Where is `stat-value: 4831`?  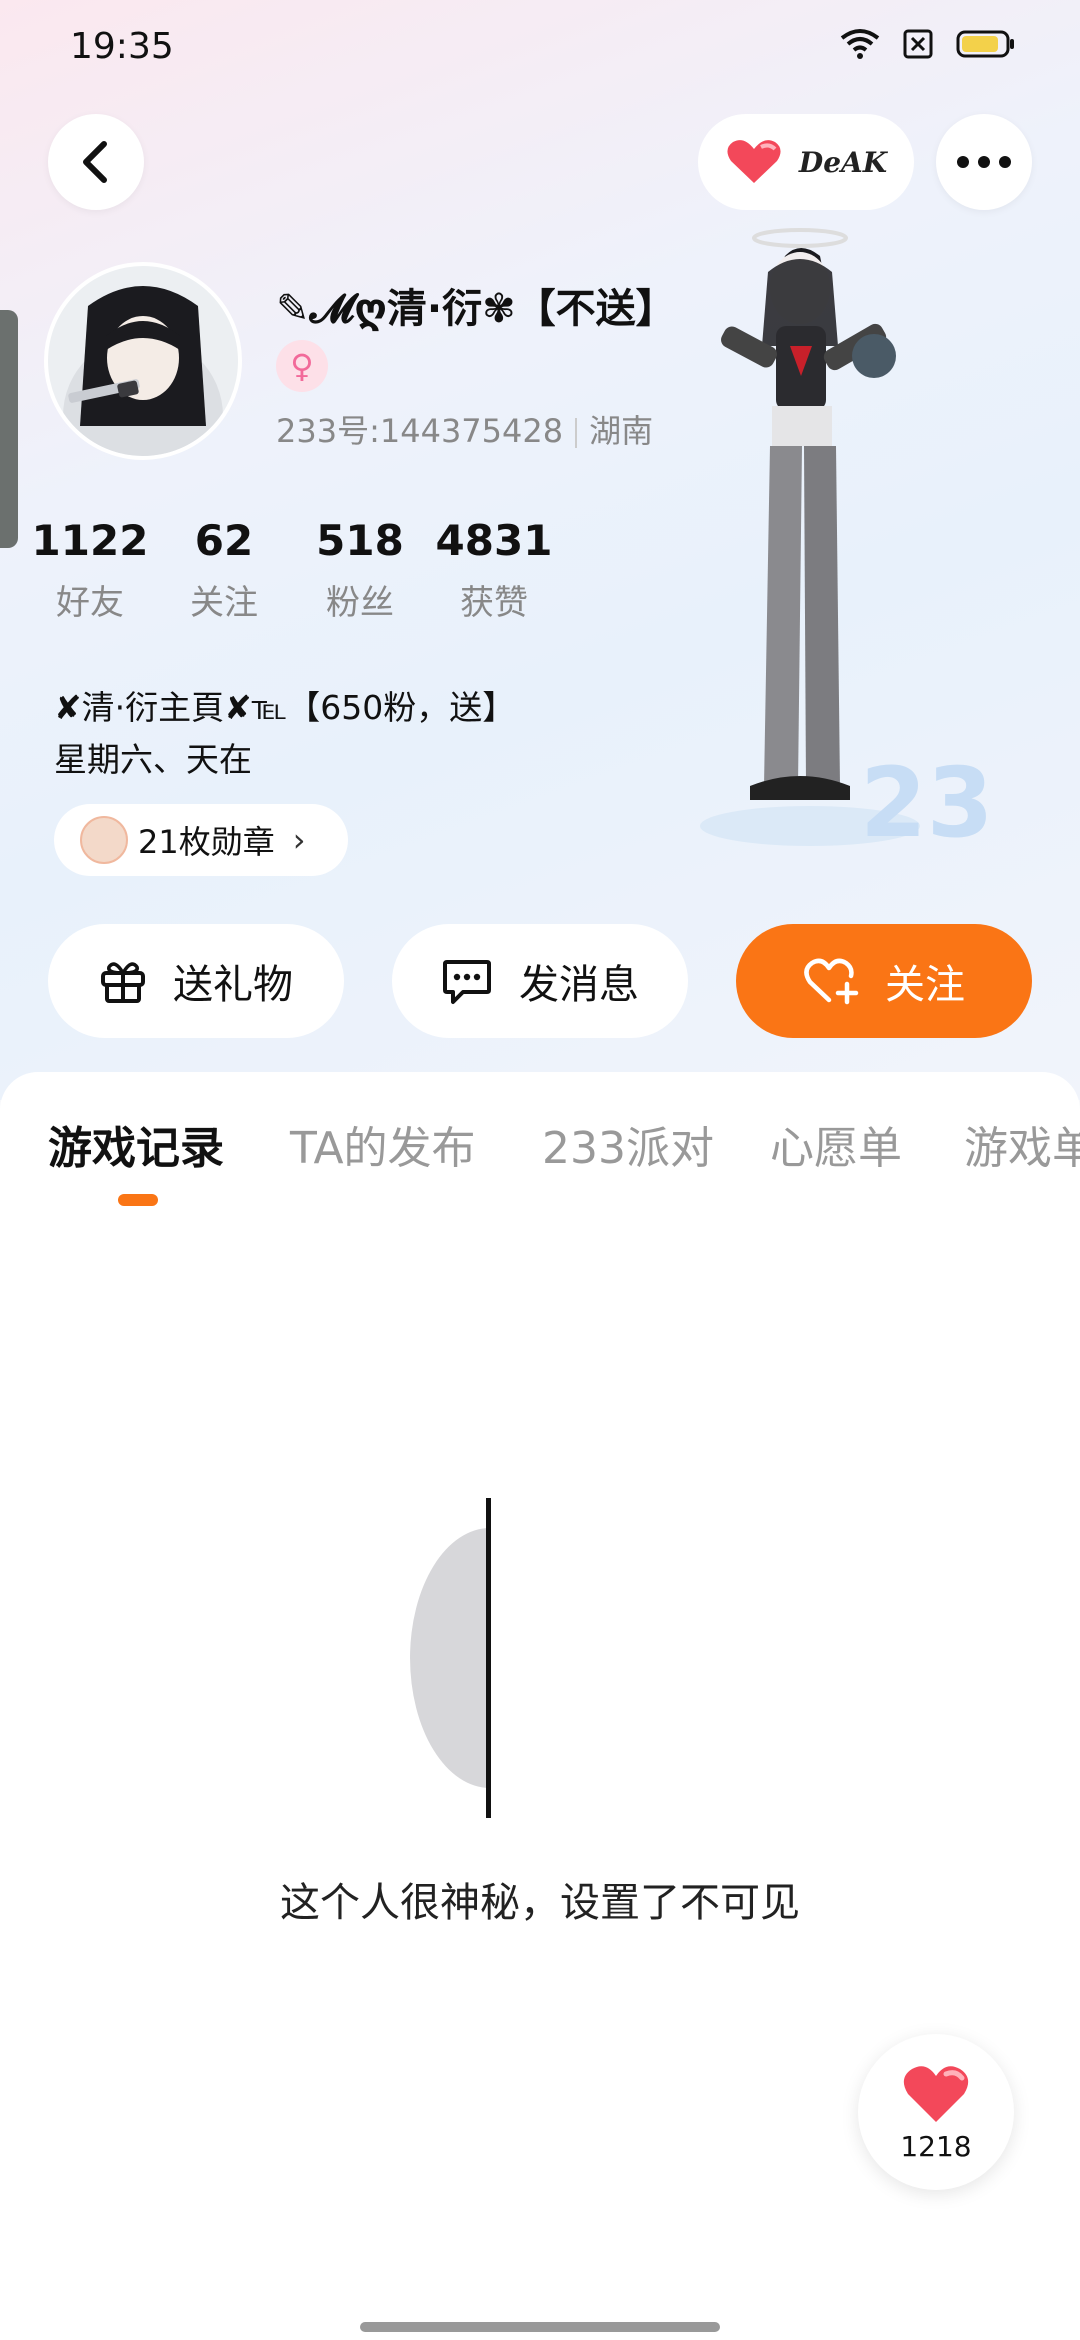
stat-value: 4831 is located at coordinates (494, 540).